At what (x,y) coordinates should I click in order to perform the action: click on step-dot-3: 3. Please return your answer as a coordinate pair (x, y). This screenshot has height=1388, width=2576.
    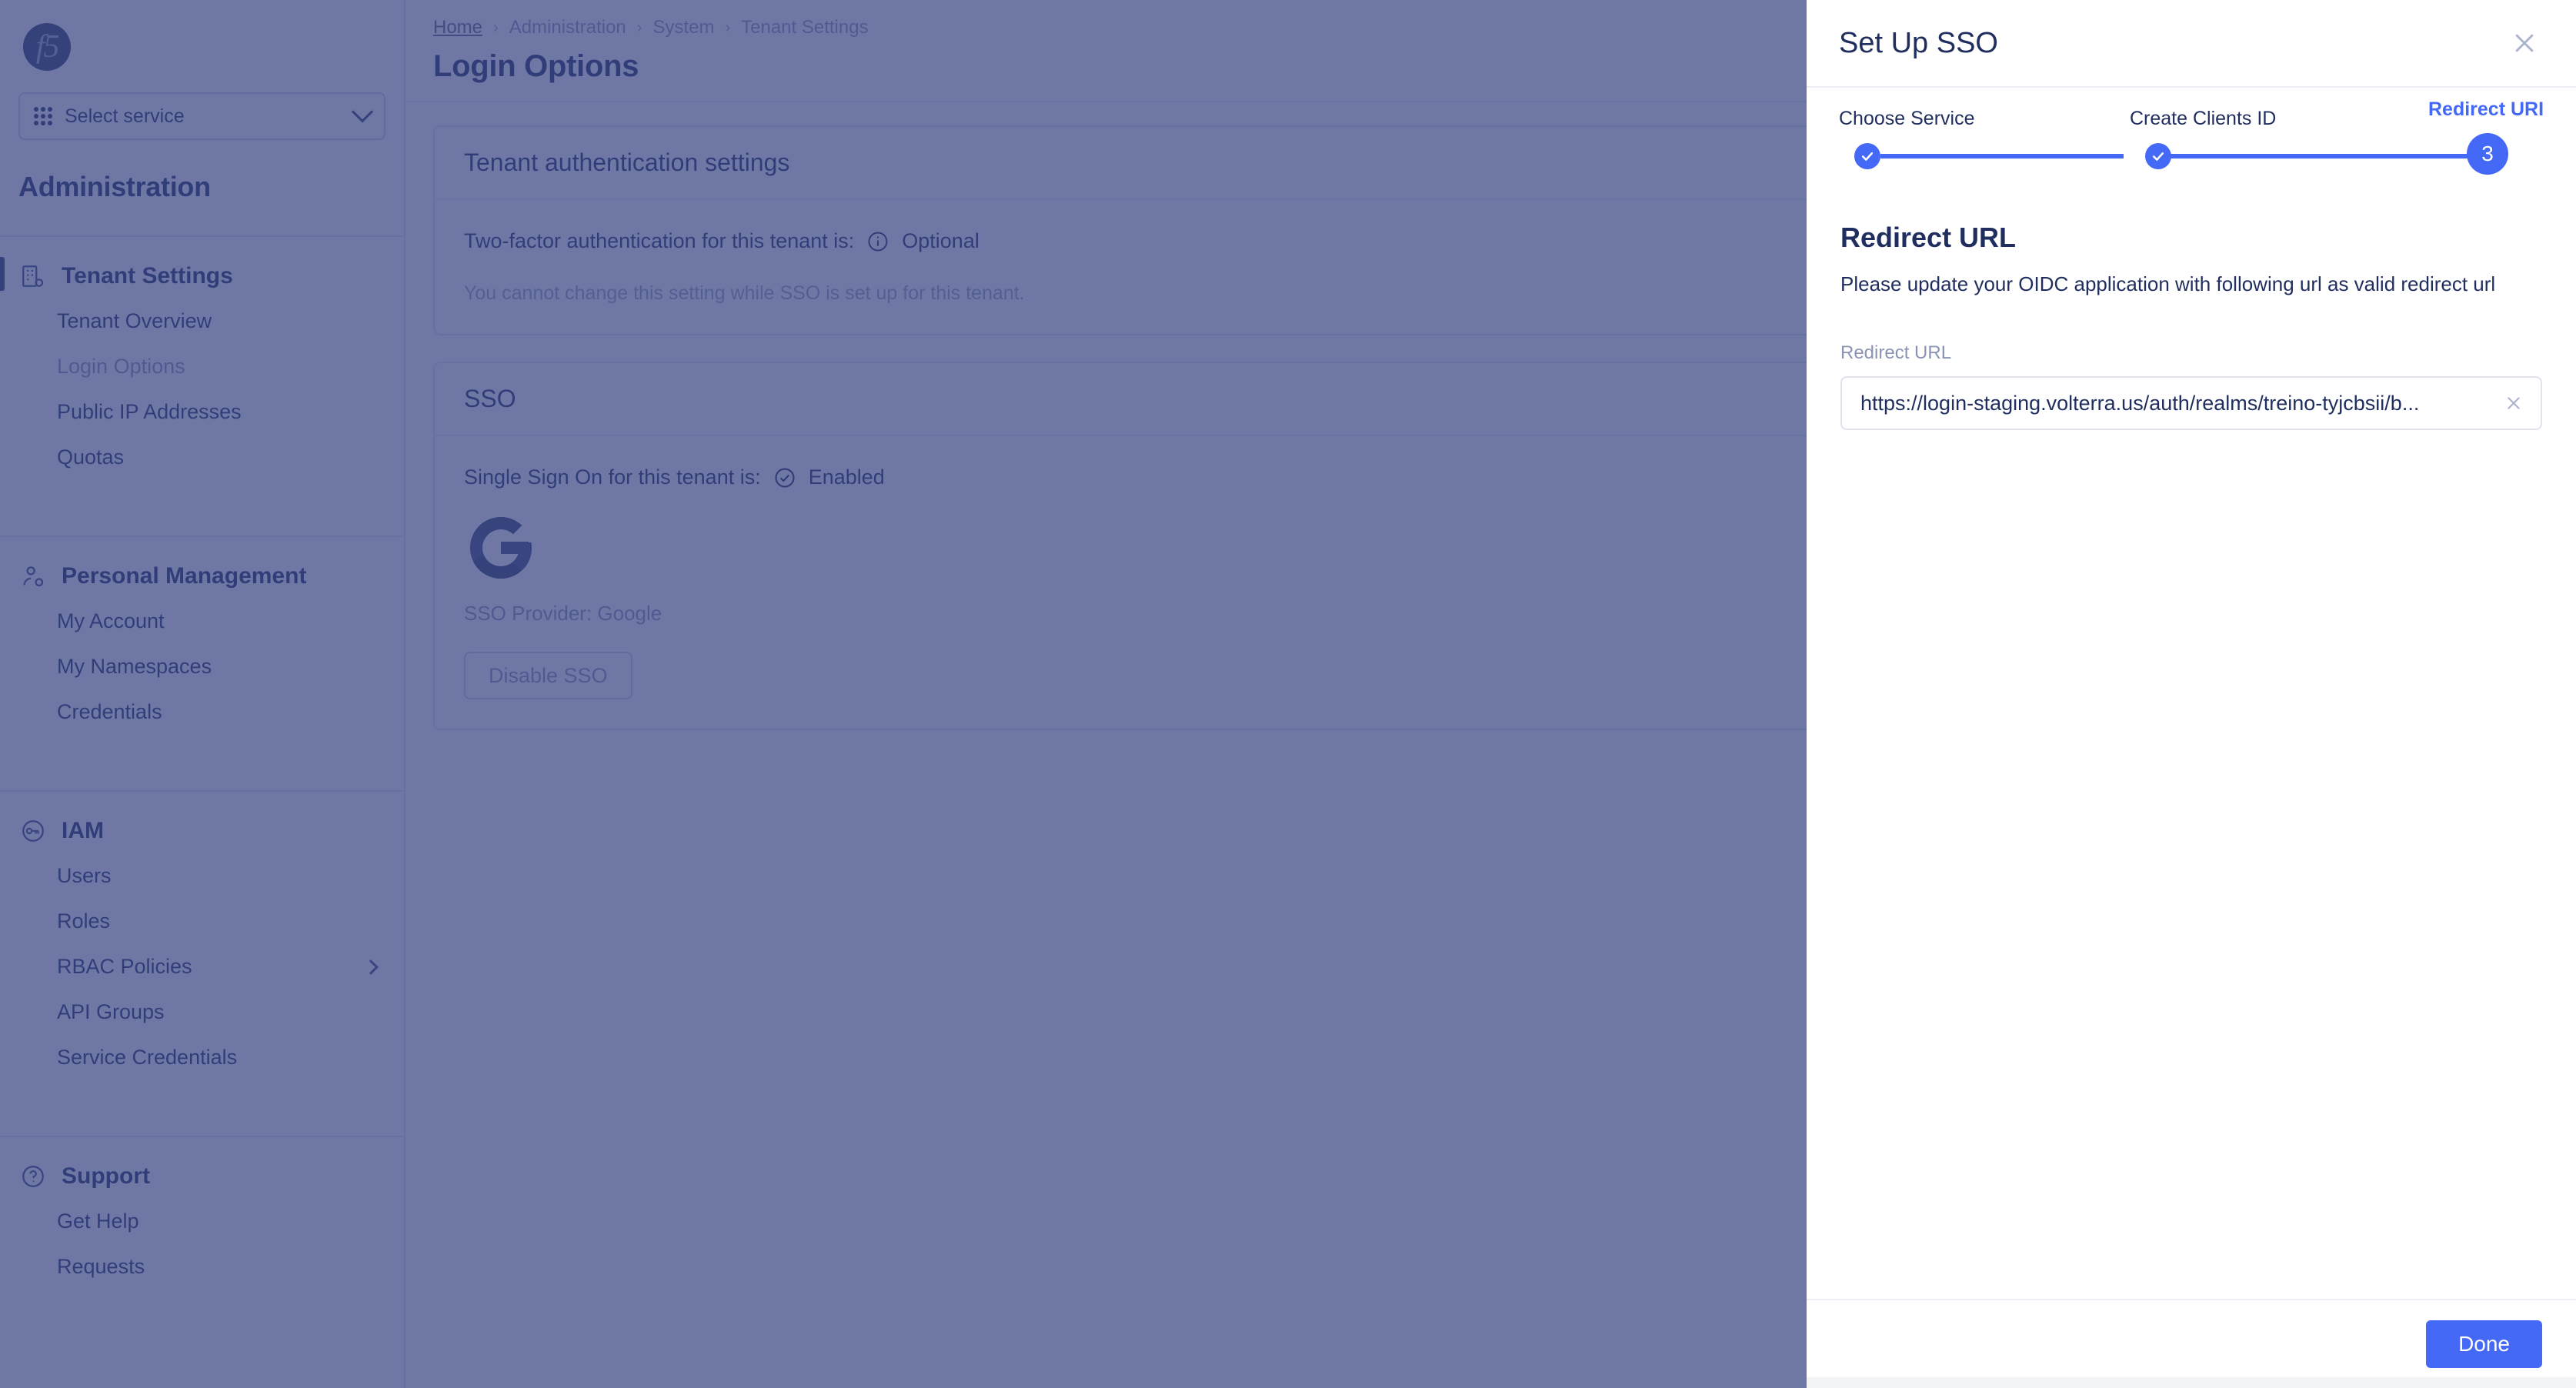
    Looking at the image, I should click on (2488, 154).